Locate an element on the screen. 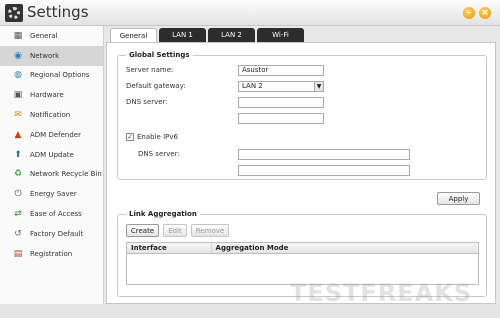 This screenshot has width=500, height=318. sidebar-item-label: Factory Default is located at coordinates (57, 233).